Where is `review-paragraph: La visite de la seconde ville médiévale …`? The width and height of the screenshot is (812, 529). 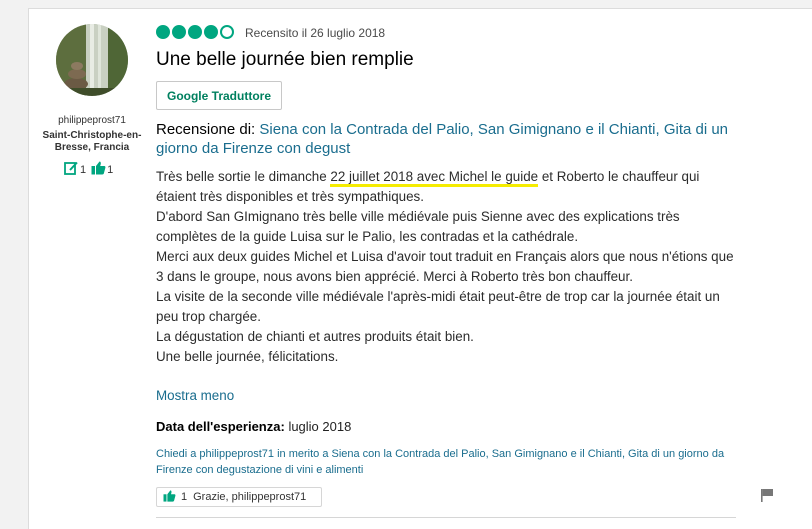
review-paragraph: La visite de la seconde ville médiévale … is located at coordinates (438, 306).